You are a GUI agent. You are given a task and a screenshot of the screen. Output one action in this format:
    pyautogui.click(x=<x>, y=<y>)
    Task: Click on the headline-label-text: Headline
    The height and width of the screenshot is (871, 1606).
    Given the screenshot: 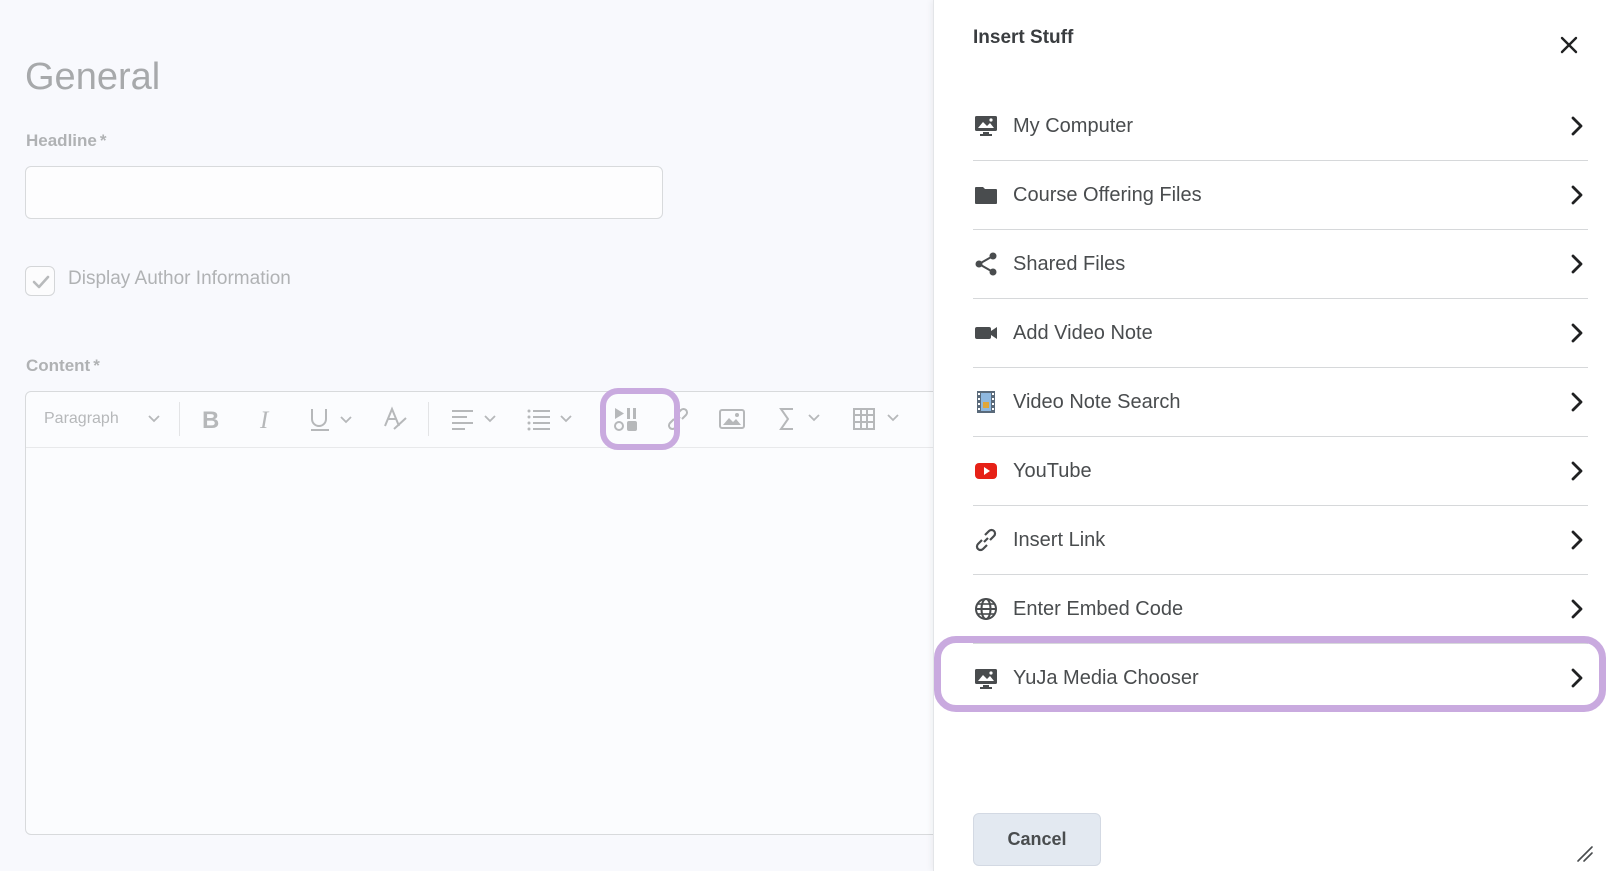 What is the action you would take?
    pyautogui.click(x=61, y=140)
    